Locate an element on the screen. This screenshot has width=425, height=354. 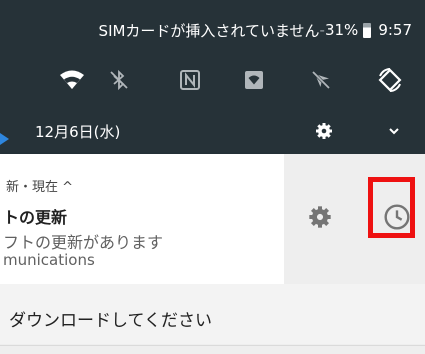
notification-2-text: ダウンロードしてください is located at coordinates (110, 321).